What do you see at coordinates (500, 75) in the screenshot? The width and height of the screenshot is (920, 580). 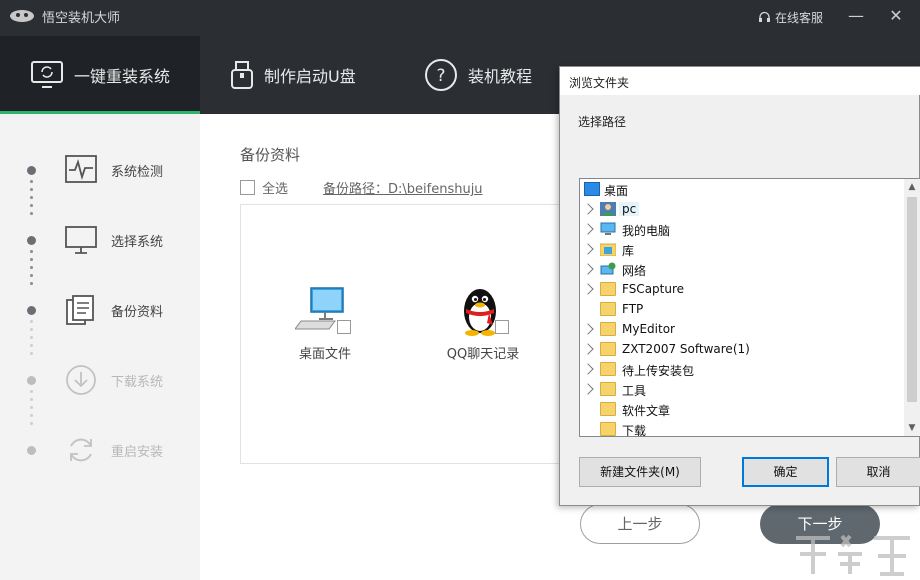 I see `tab-tutorial-label: 装机教程` at bounding box center [500, 75].